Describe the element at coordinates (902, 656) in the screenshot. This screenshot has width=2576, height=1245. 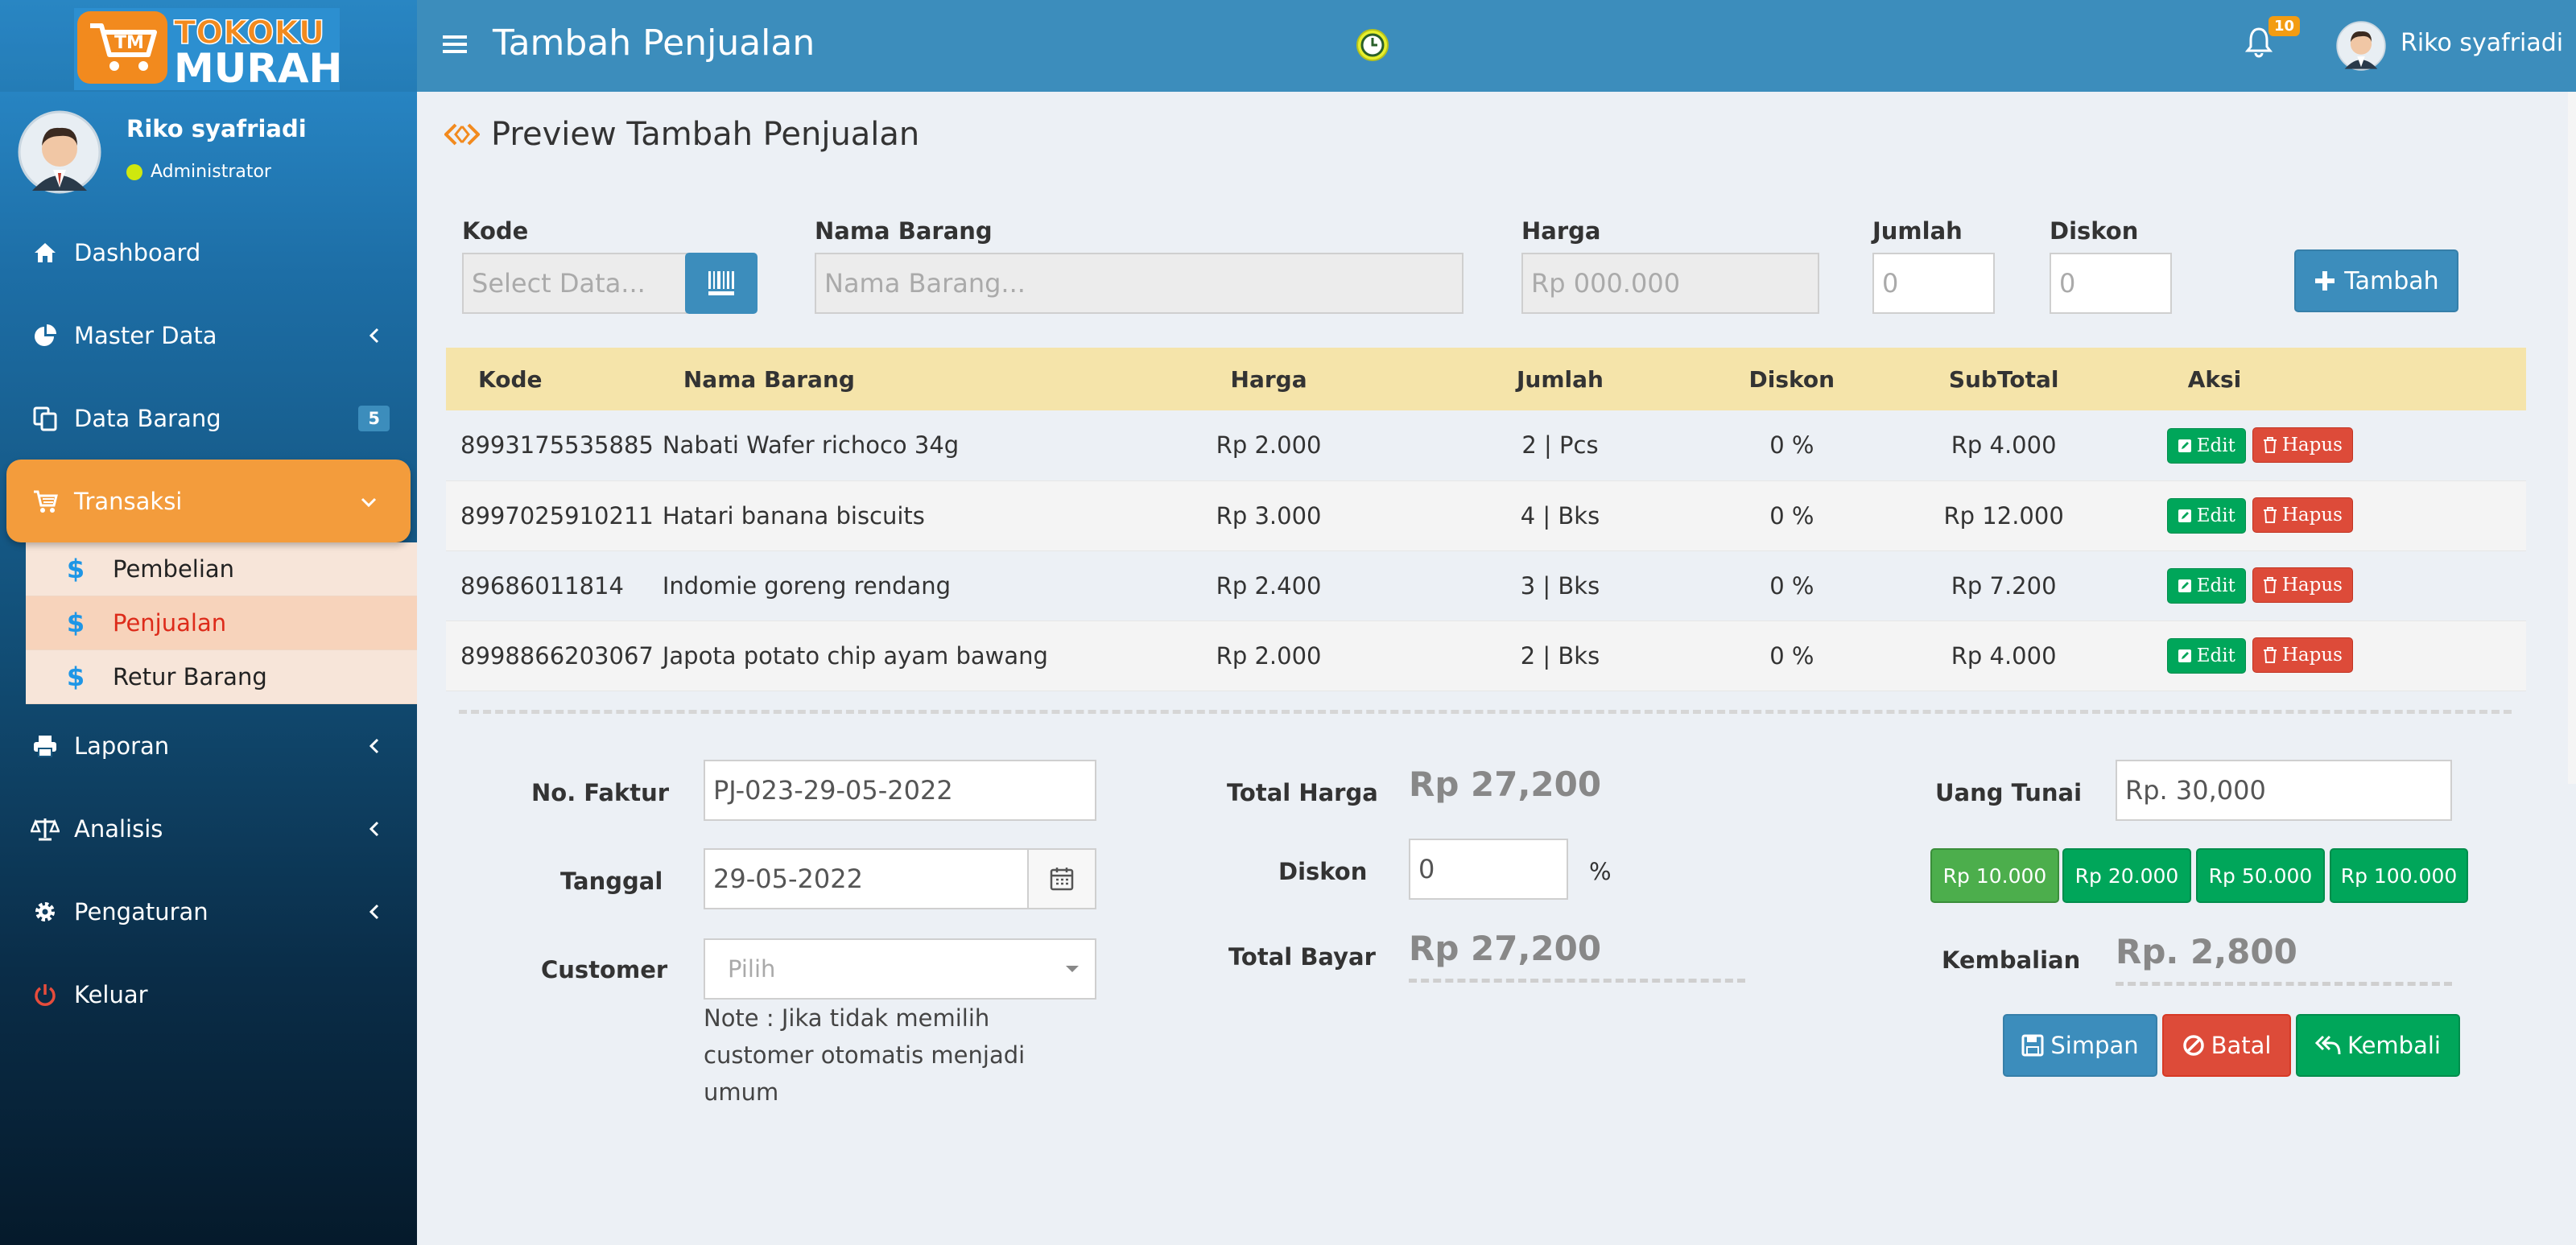
I see `cell-nama: Japota potato chip ayam bawang` at that location.